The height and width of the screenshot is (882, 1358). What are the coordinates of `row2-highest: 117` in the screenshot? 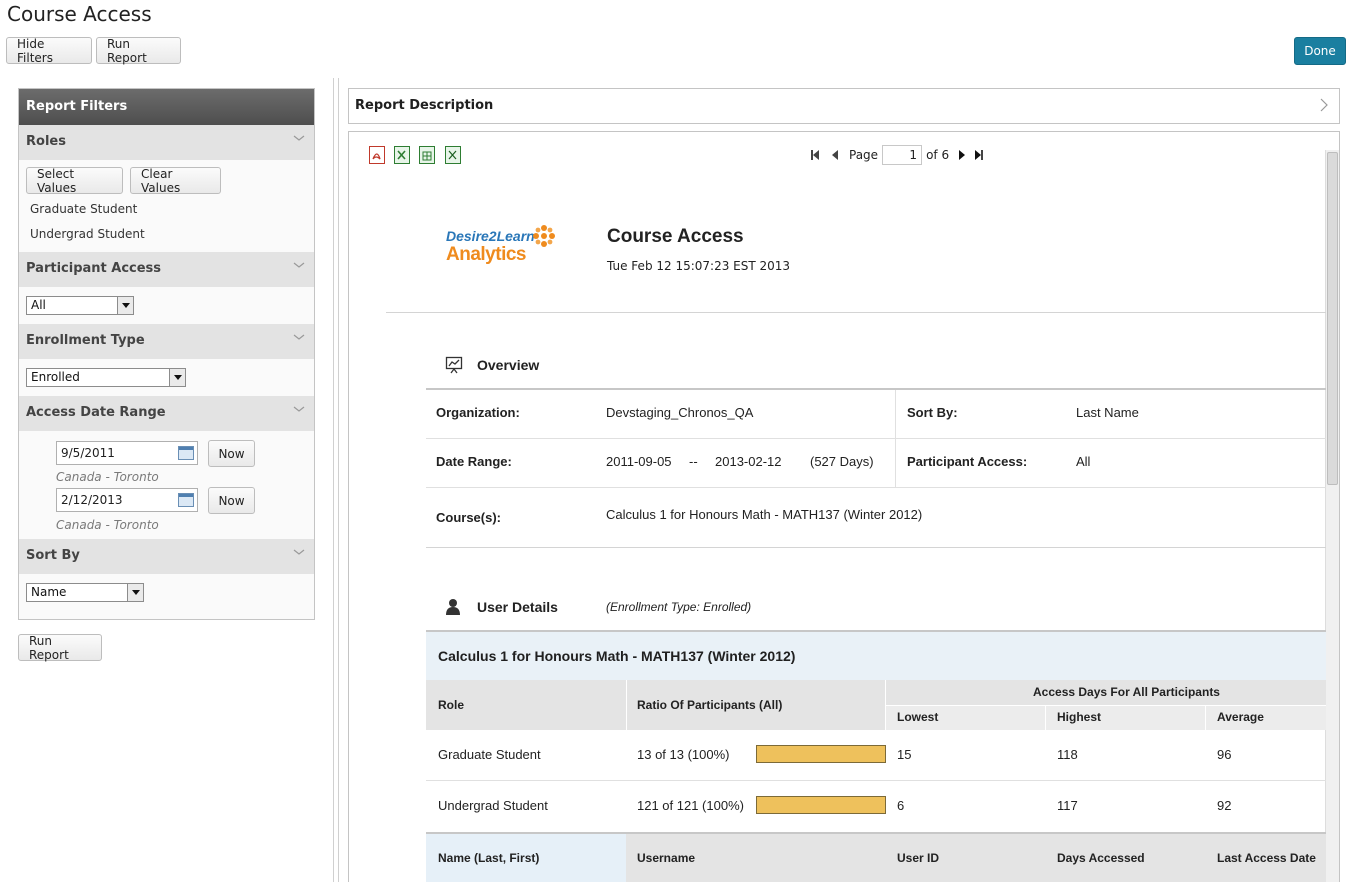 It's located at (1067, 805).